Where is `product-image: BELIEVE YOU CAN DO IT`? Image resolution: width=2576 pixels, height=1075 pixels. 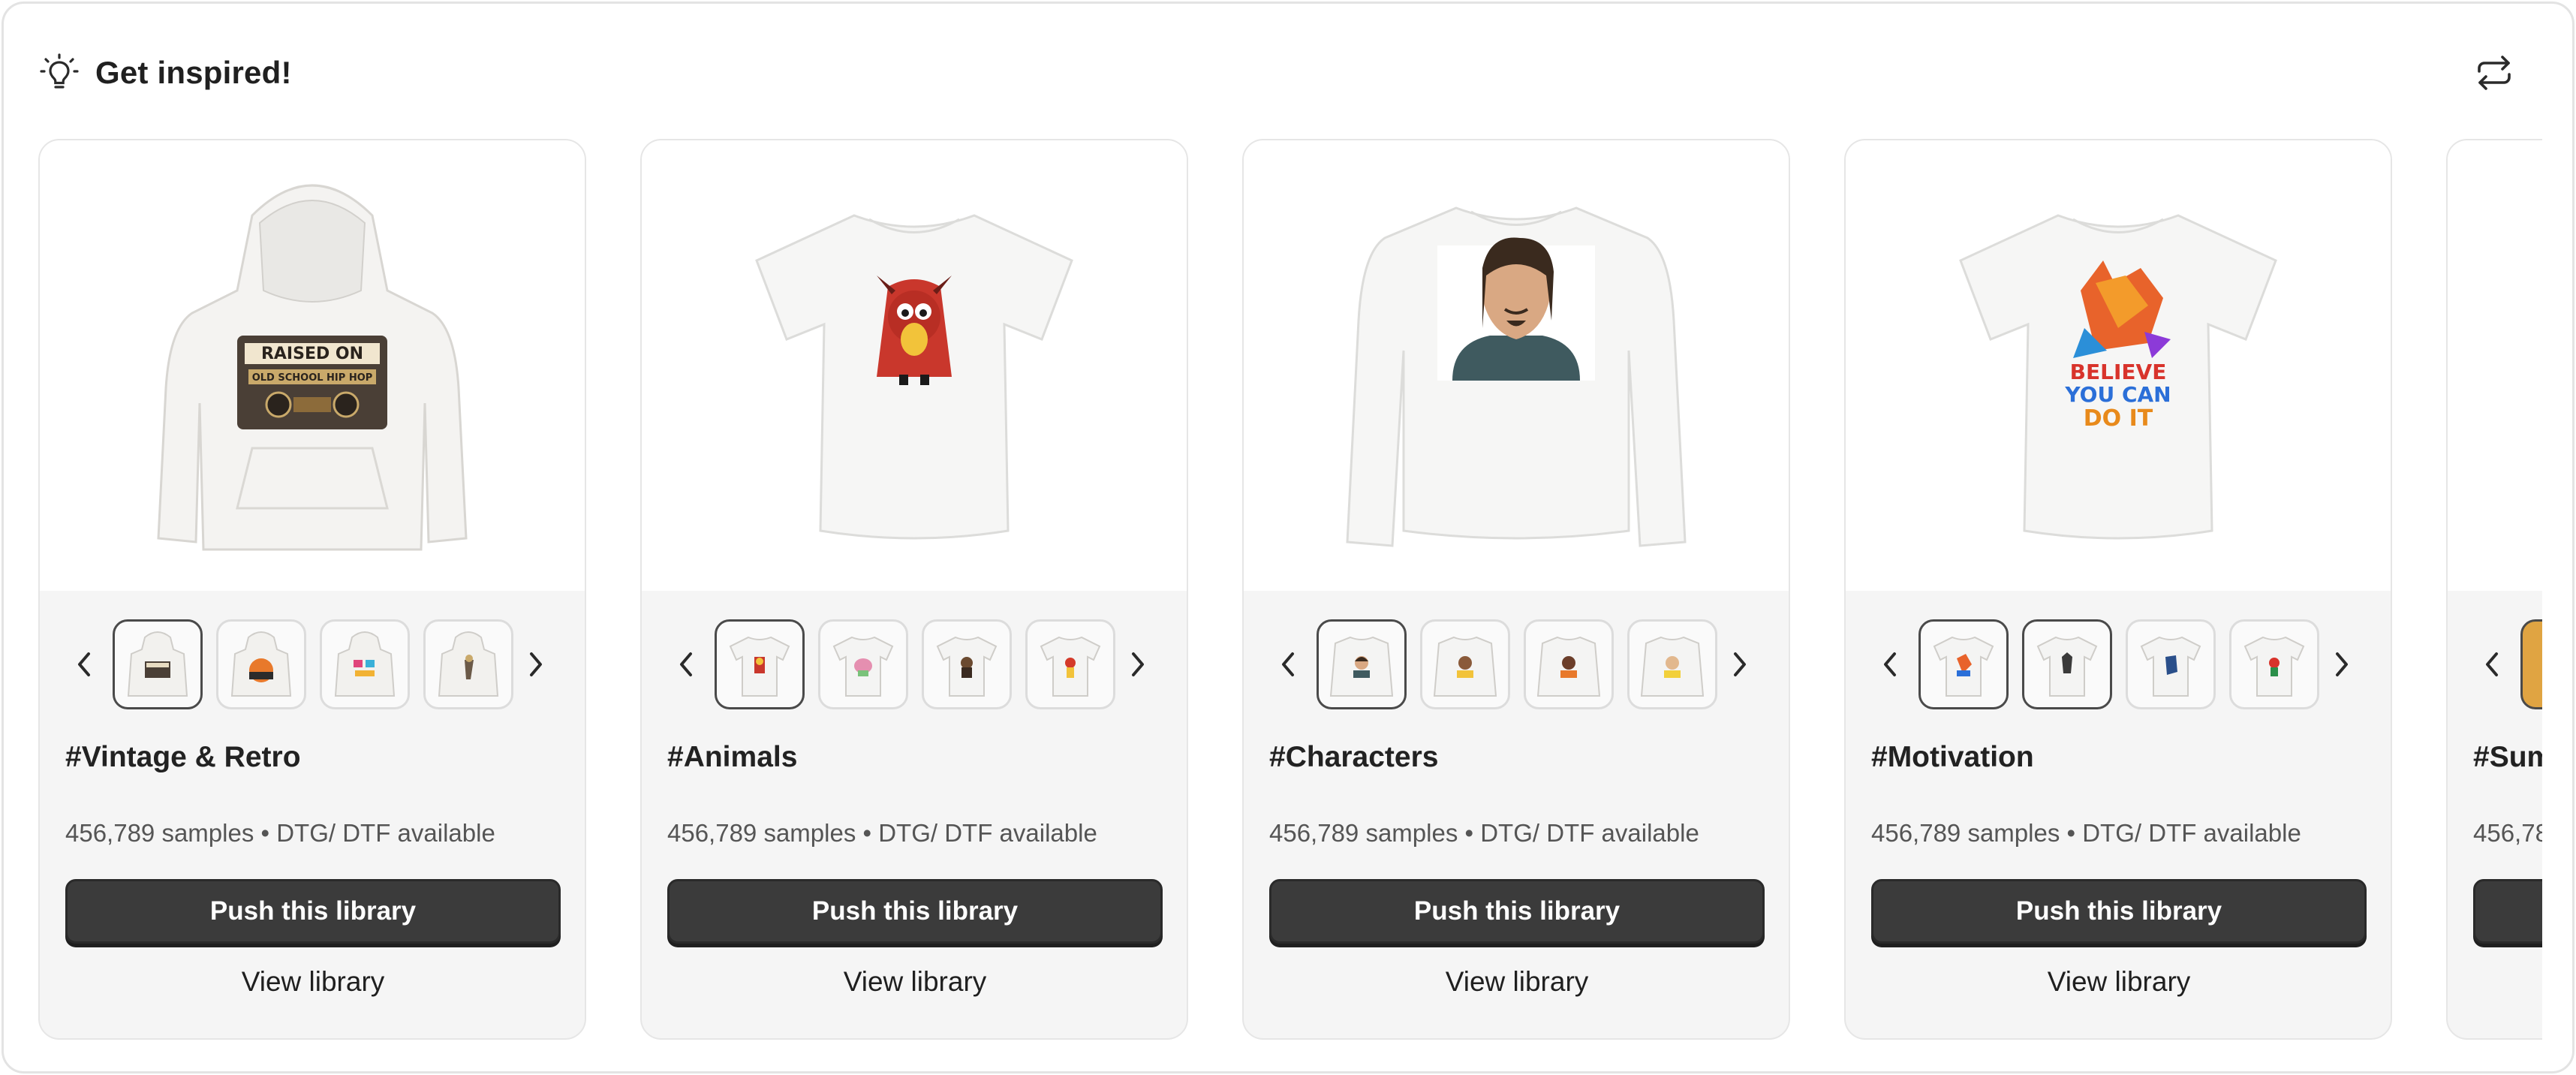
product-image: BELIEVE YOU CAN DO IT is located at coordinates (2118, 365).